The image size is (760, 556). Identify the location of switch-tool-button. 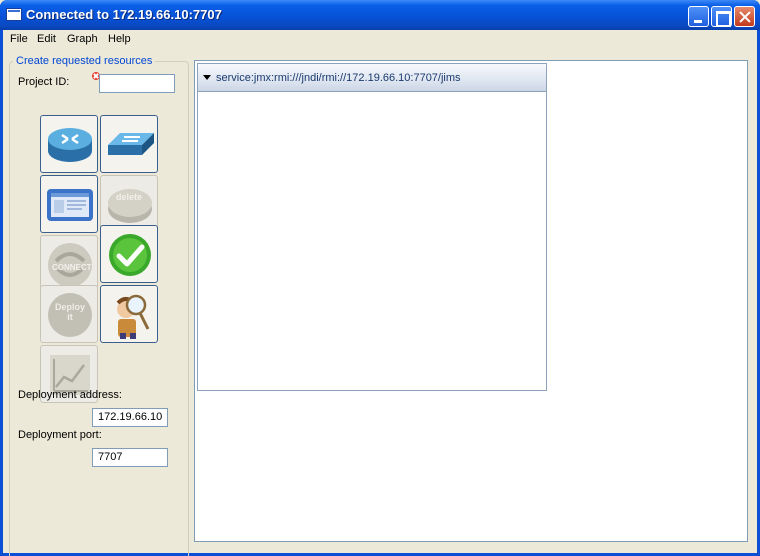
(129, 144).